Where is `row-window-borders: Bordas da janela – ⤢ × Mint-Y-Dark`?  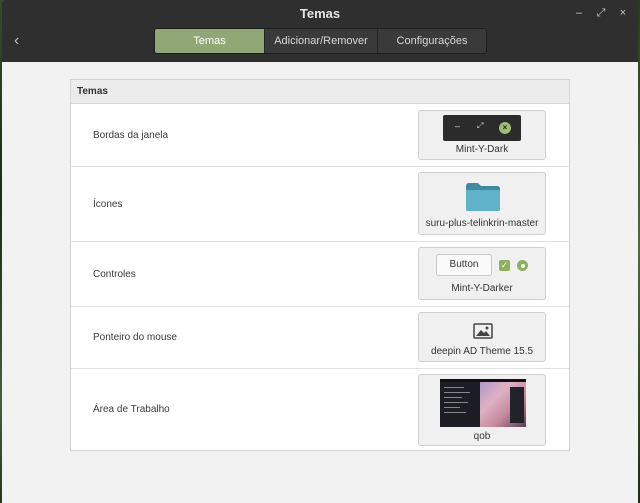
row-window-borders: Bordas da janela – ⤢ × Mint-Y-Dark is located at coordinates (320, 136).